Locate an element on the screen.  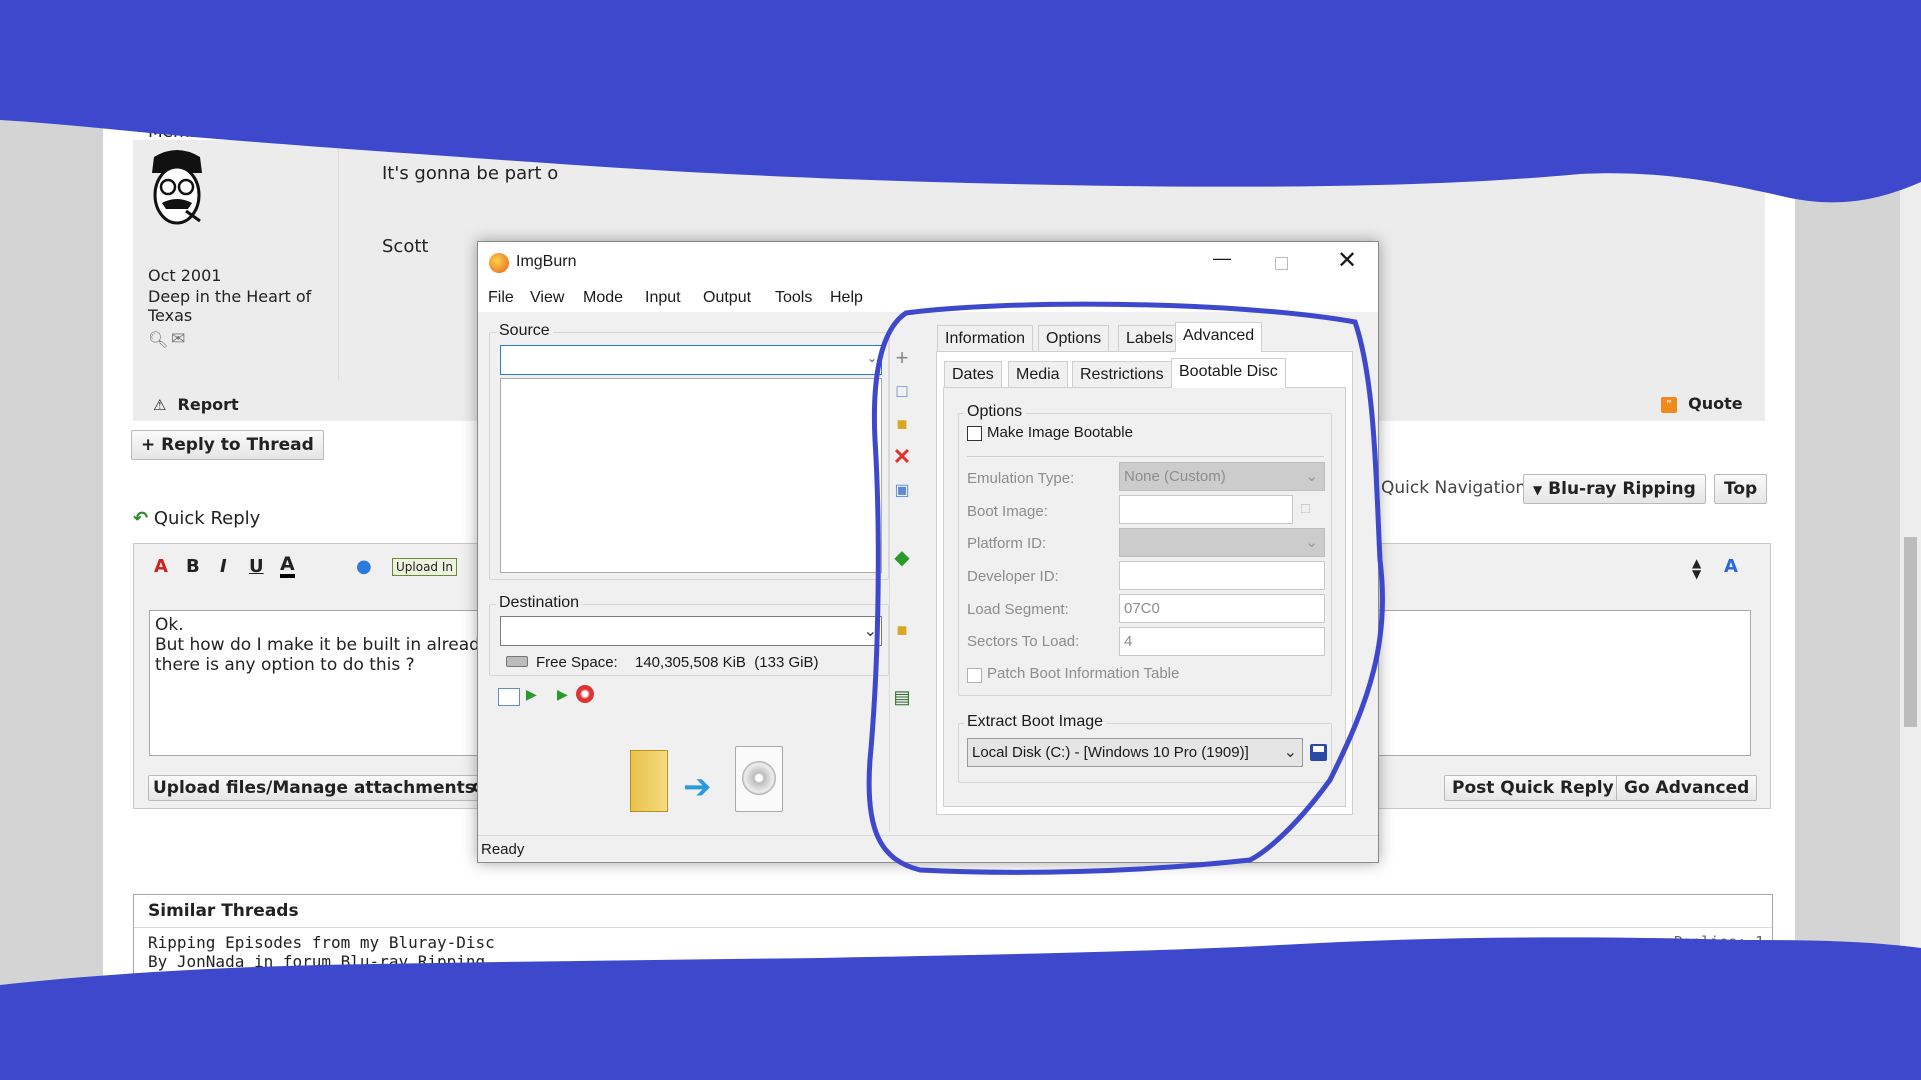
menu-mode: Mode is located at coordinates (603, 298).